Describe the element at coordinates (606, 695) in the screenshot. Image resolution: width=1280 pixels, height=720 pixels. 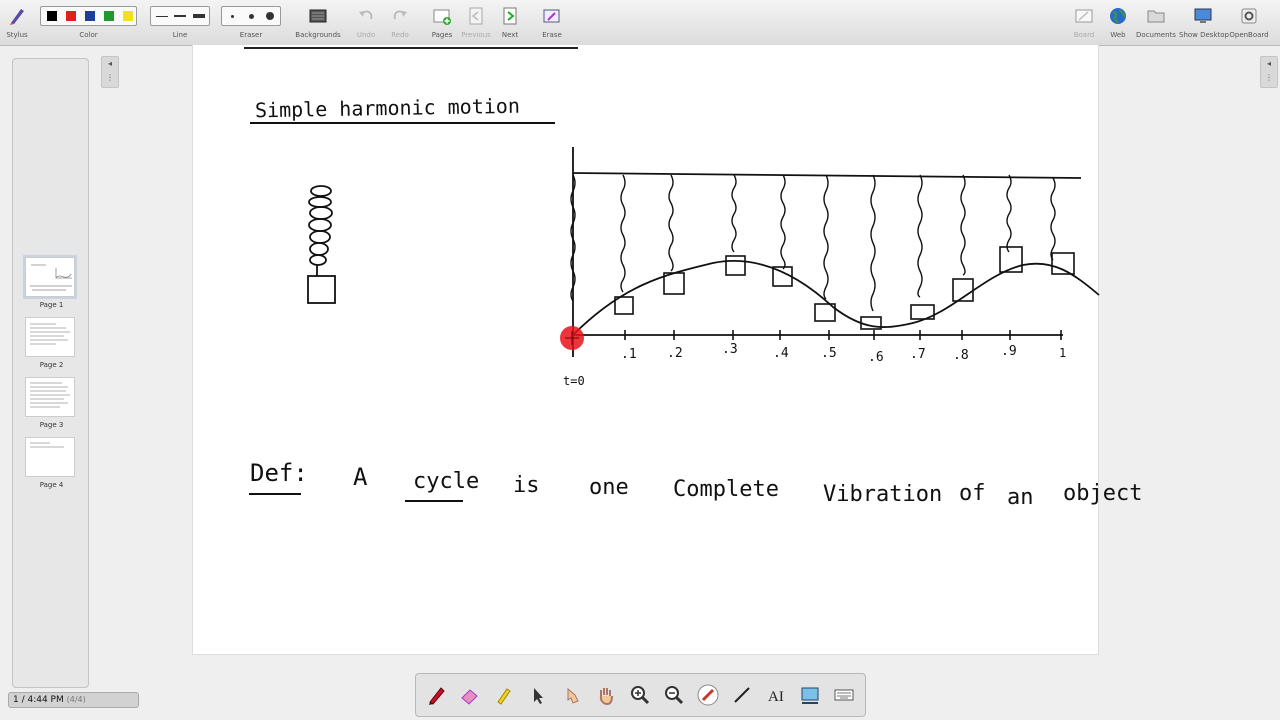
I see `hand-icon` at that location.